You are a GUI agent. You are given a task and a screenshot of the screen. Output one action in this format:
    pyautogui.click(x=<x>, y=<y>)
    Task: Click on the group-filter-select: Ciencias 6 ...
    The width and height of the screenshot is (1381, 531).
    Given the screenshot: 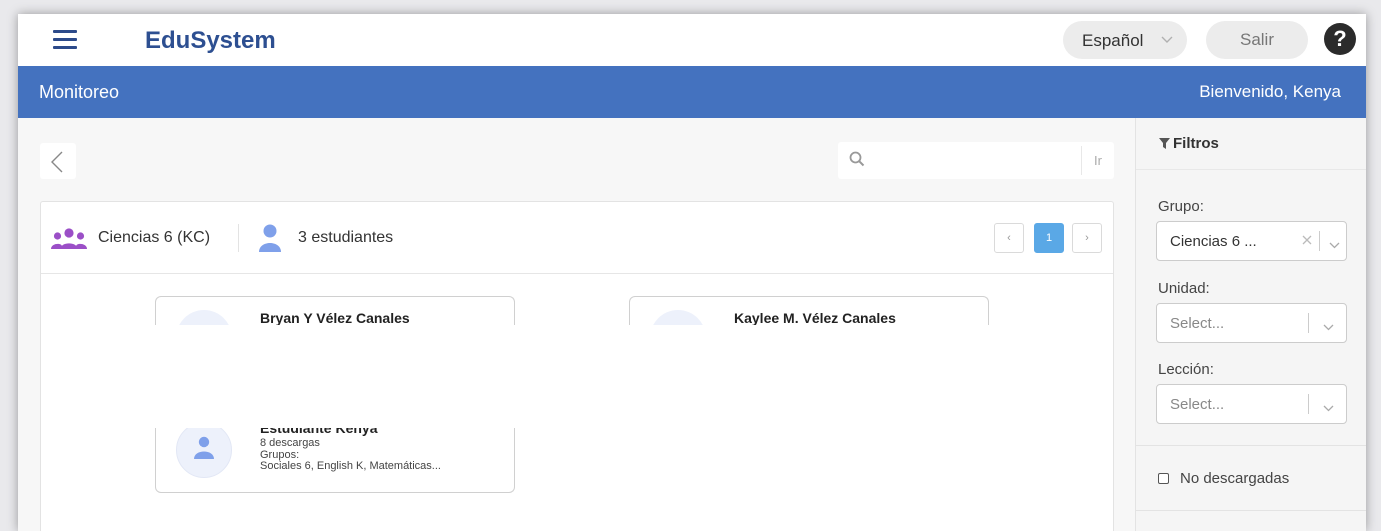 What is the action you would take?
    pyautogui.click(x=1251, y=241)
    